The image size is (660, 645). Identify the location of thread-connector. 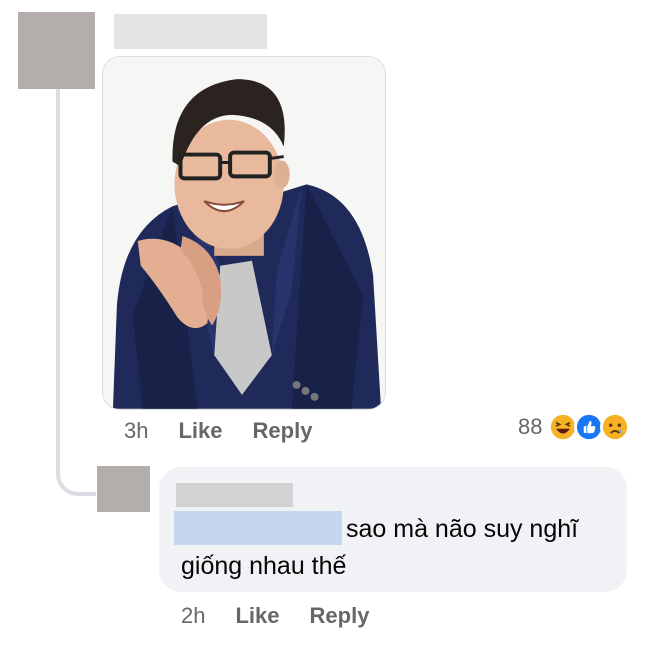
(76, 468).